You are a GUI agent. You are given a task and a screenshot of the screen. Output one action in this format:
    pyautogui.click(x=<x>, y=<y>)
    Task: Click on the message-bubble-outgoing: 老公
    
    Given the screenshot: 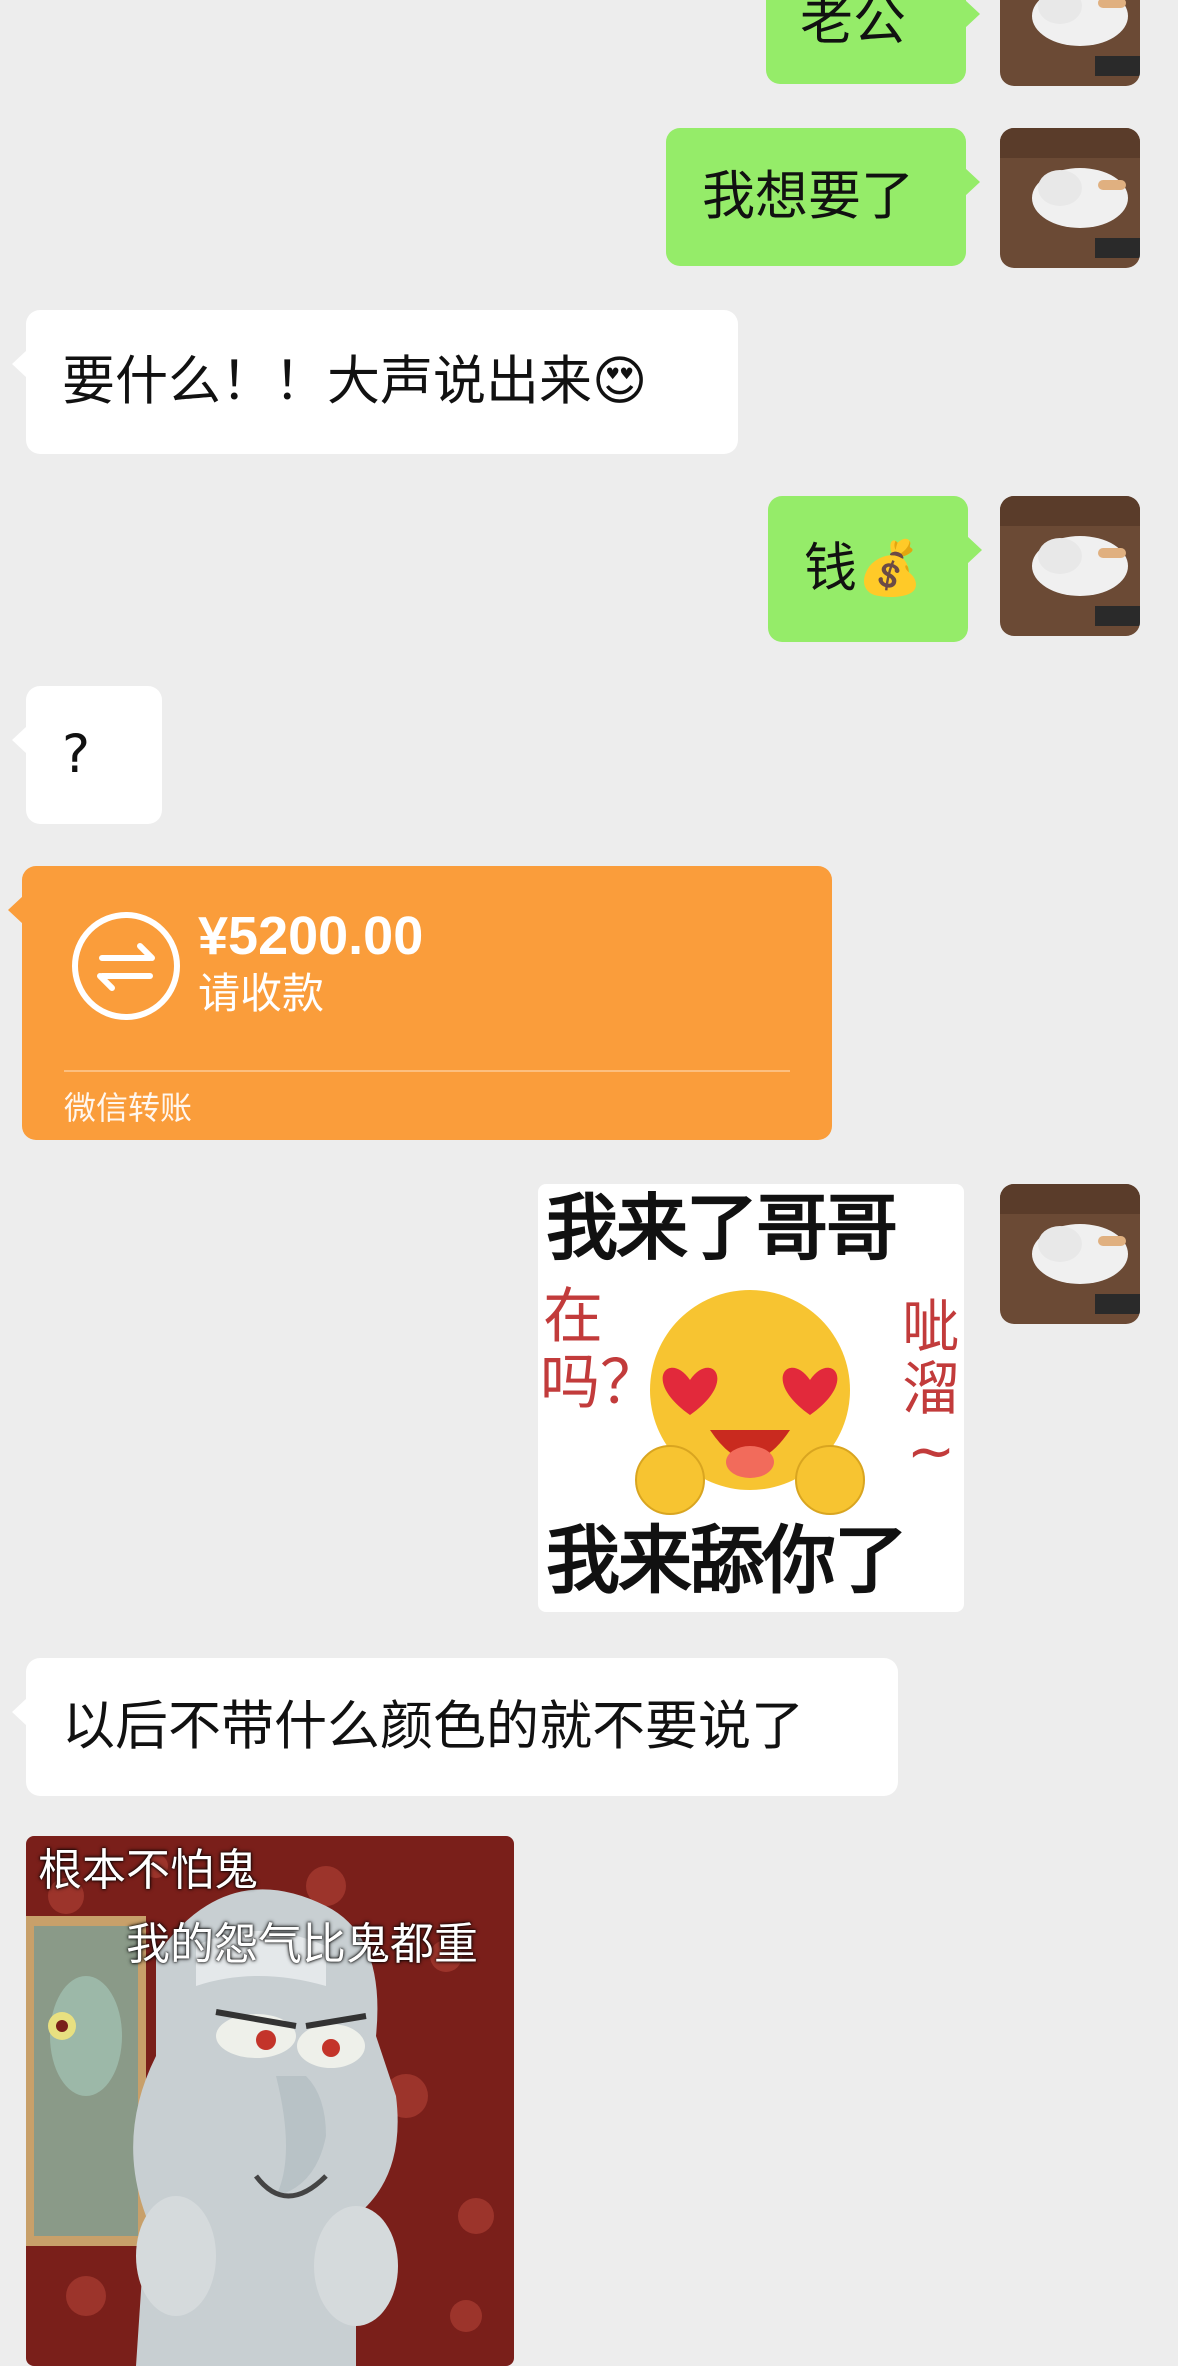 What is the action you would take?
    pyautogui.click(x=873, y=42)
    